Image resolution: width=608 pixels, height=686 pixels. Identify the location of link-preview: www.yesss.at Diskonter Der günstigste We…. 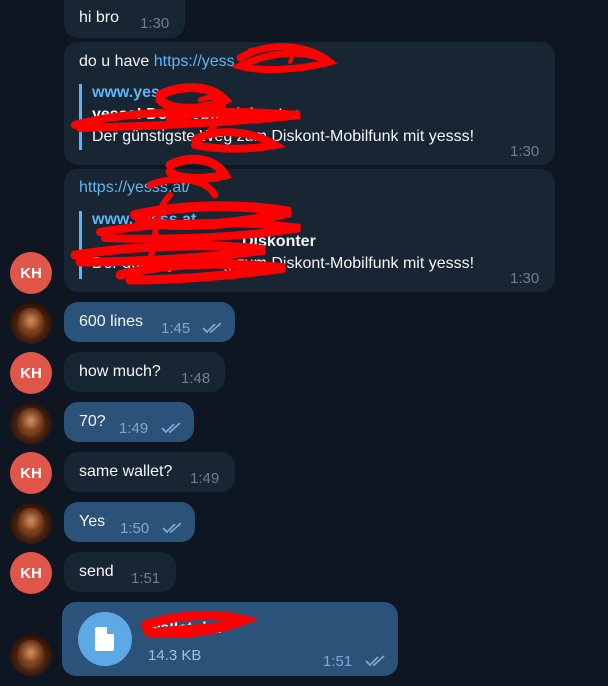
(276, 245).